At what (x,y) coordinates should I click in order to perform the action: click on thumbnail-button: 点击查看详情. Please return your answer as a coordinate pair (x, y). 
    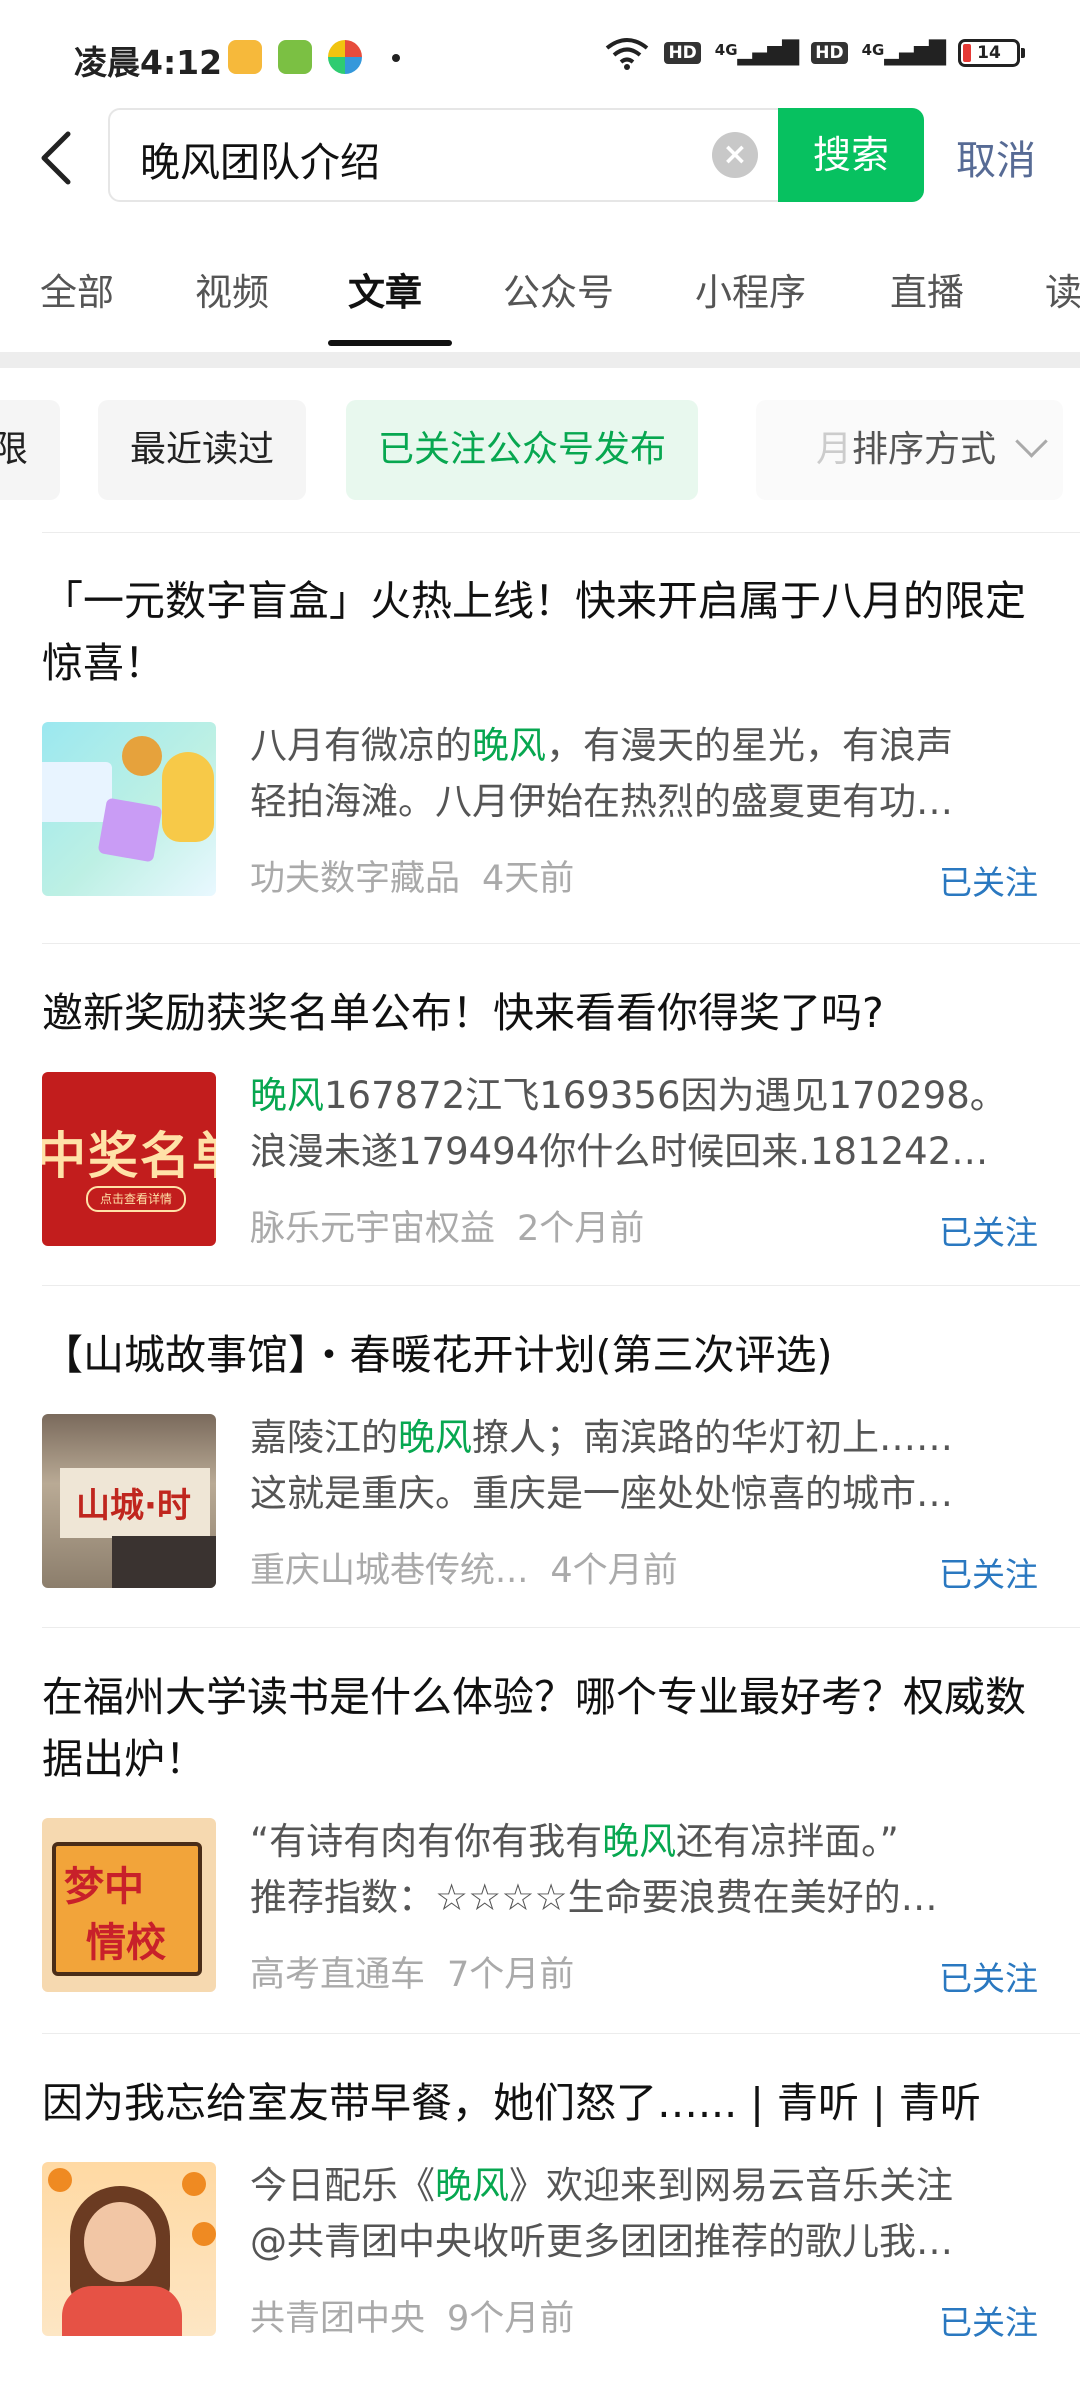
    Looking at the image, I should click on (136, 1199).